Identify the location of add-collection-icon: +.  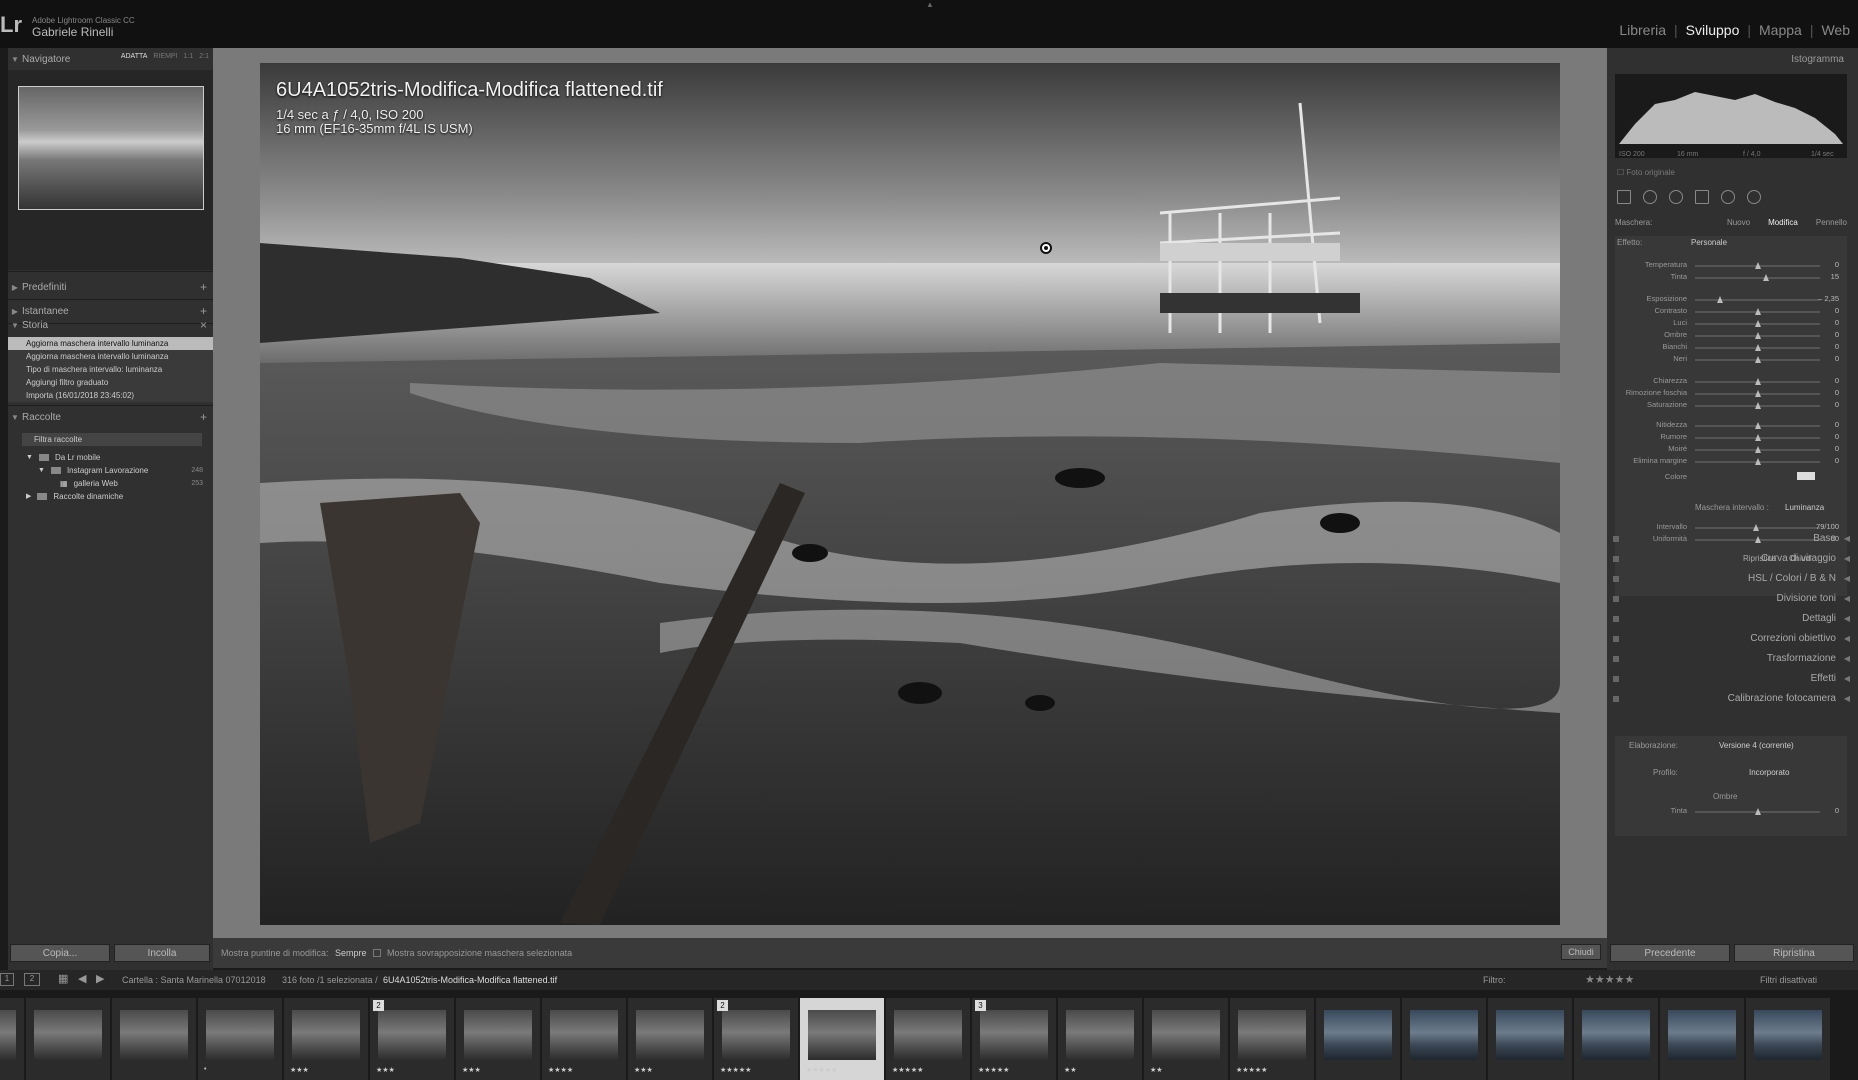
(203, 417).